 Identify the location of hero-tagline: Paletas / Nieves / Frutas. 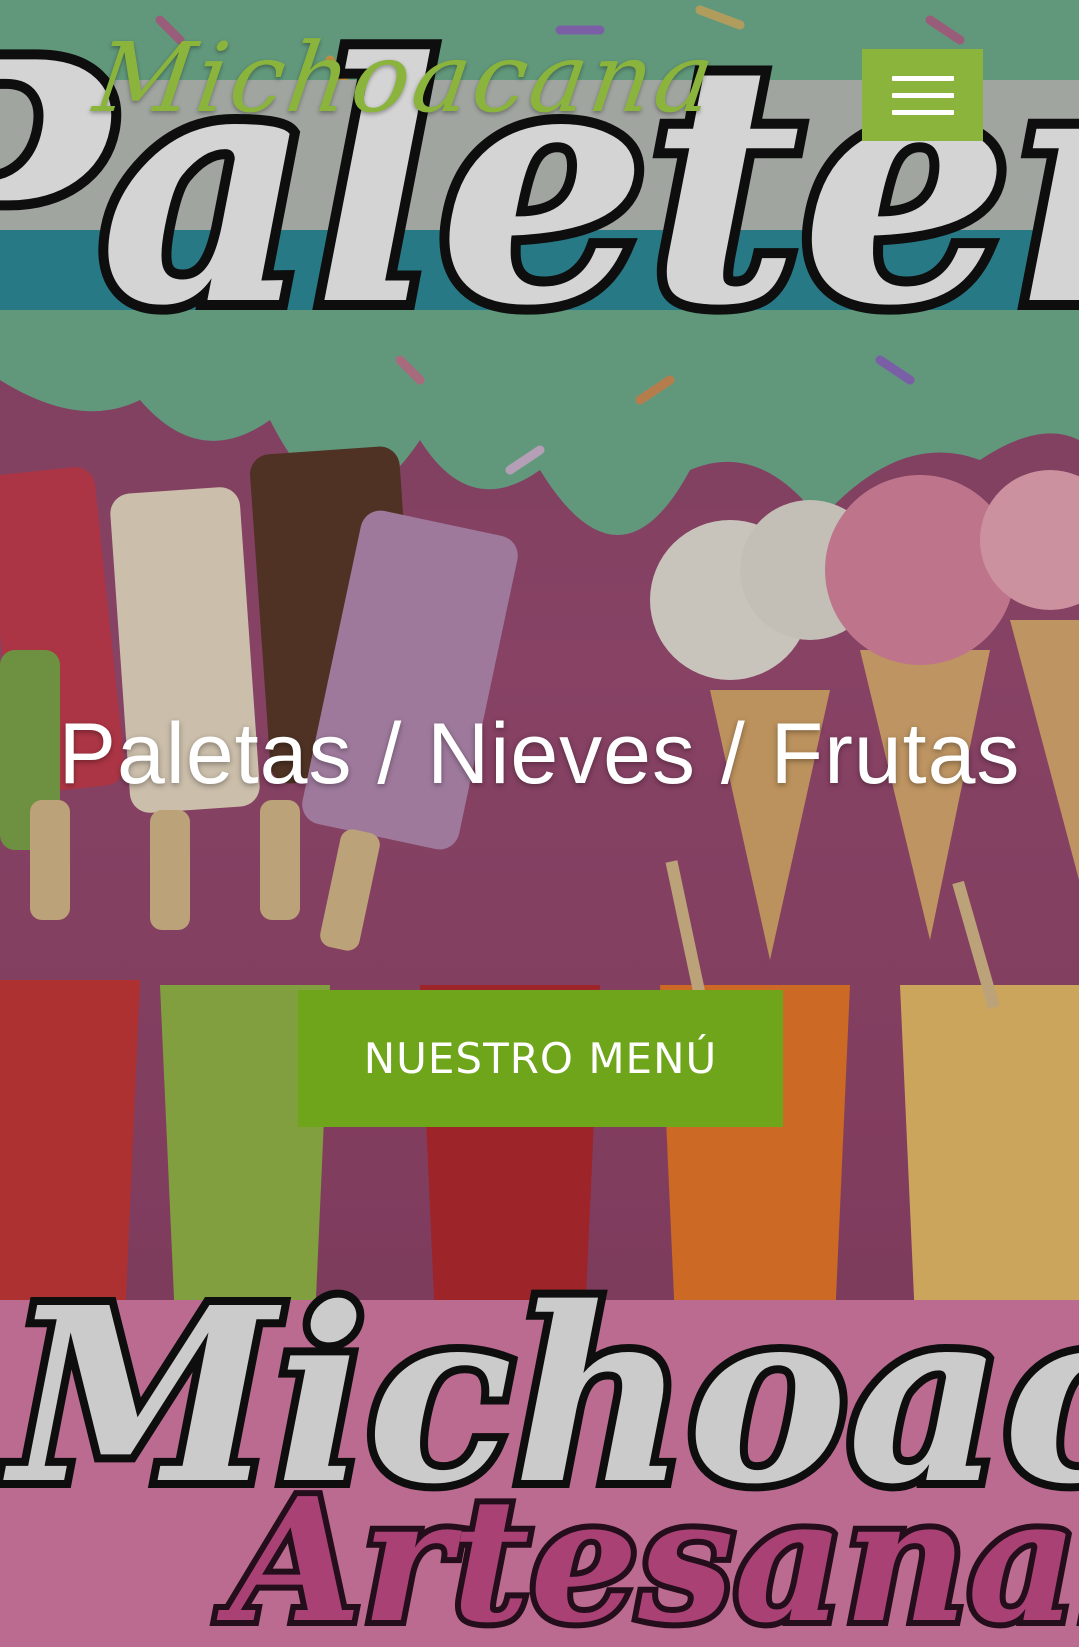
(539, 754).